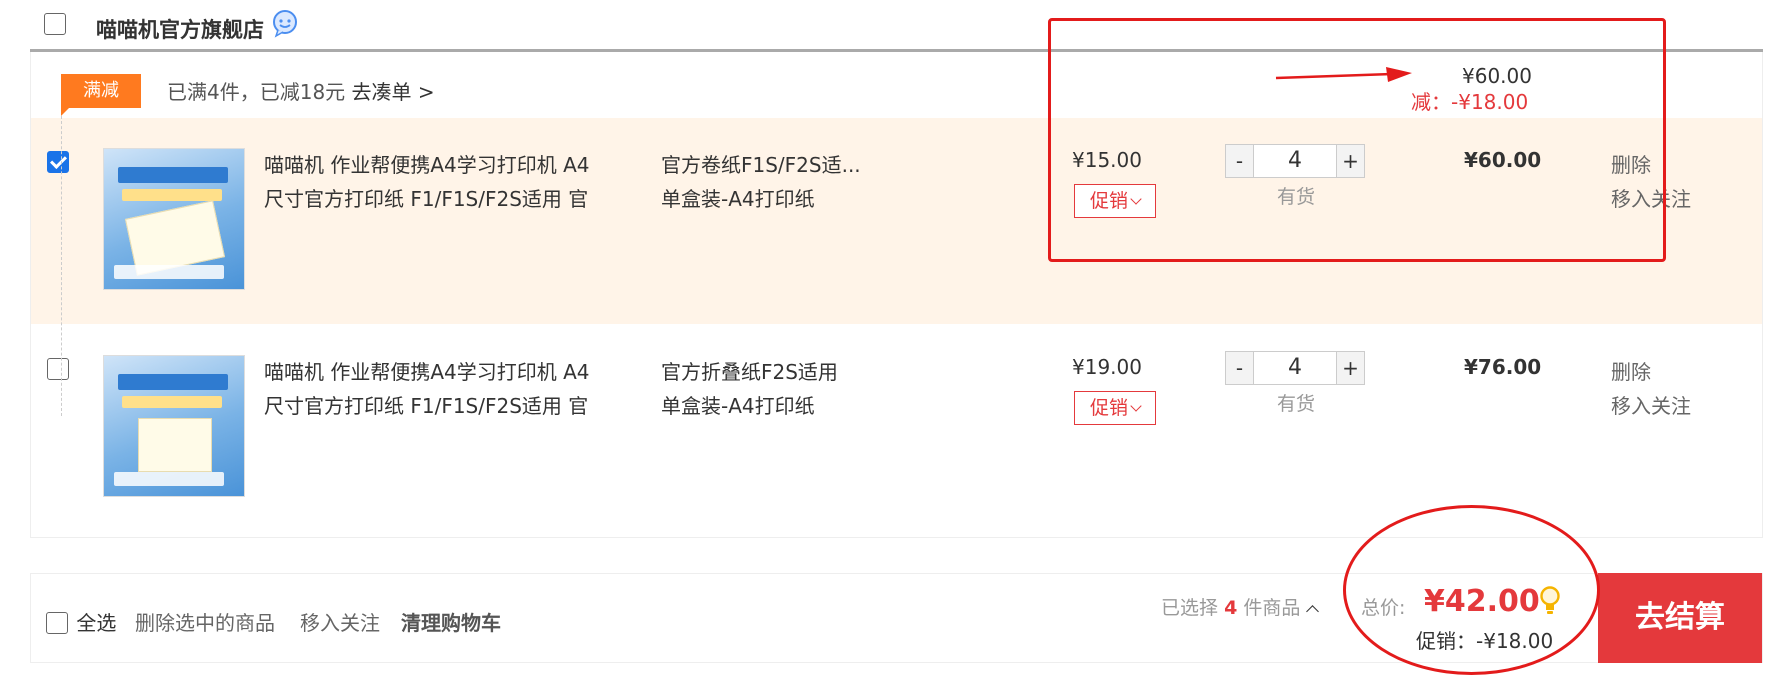 Image resolution: width=1778 pixels, height=680 pixels. What do you see at coordinates (451, 621) in the screenshot?
I see `clear-cart-link: 清理购物车` at bounding box center [451, 621].